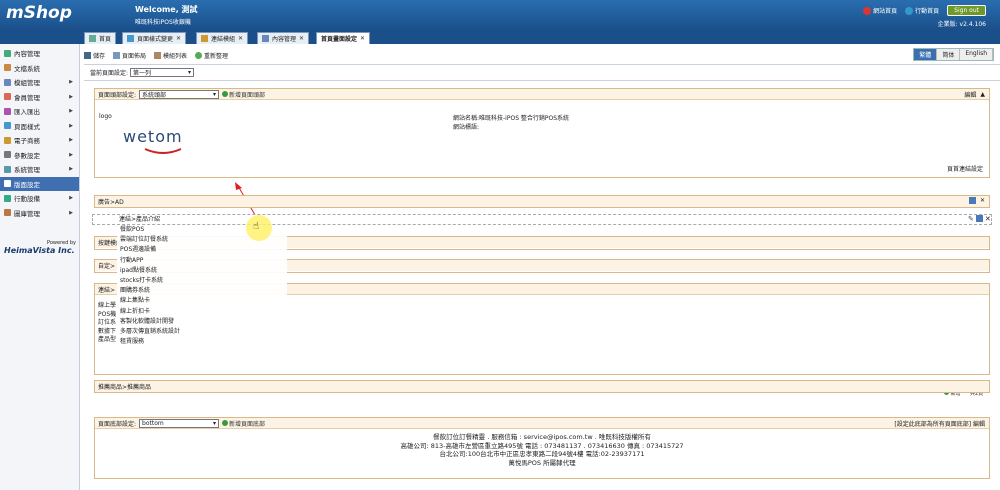  I want to click on sidebar-item-member: 會員管理 ▶, so click(39, 97).